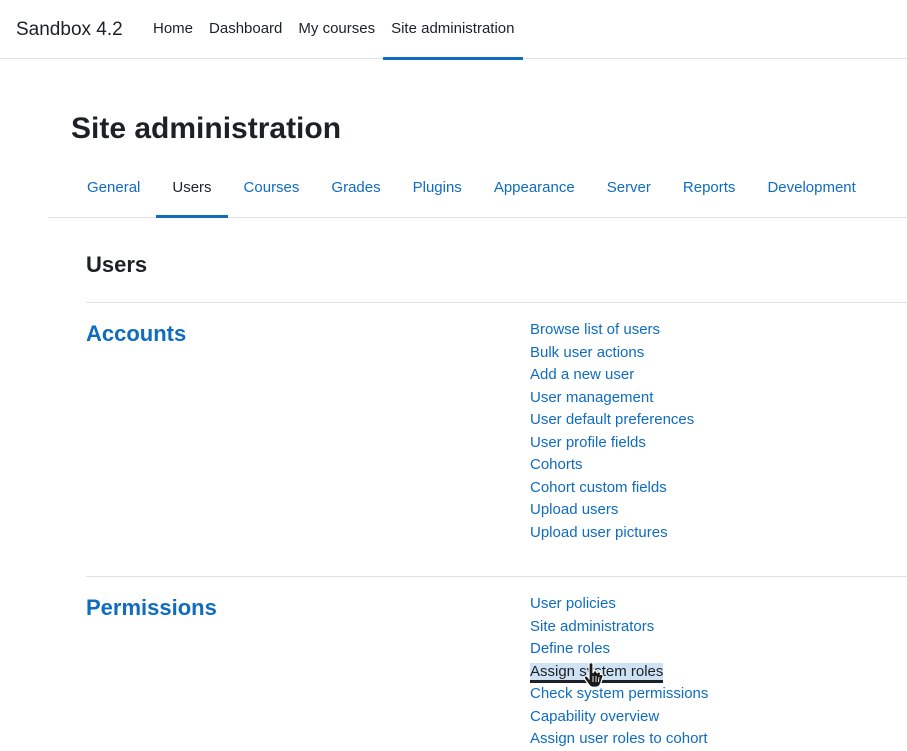 The height and width of the screenshot is (751, 907). I want to click on link-site-administrators: Site administrators, so click(592, 626).